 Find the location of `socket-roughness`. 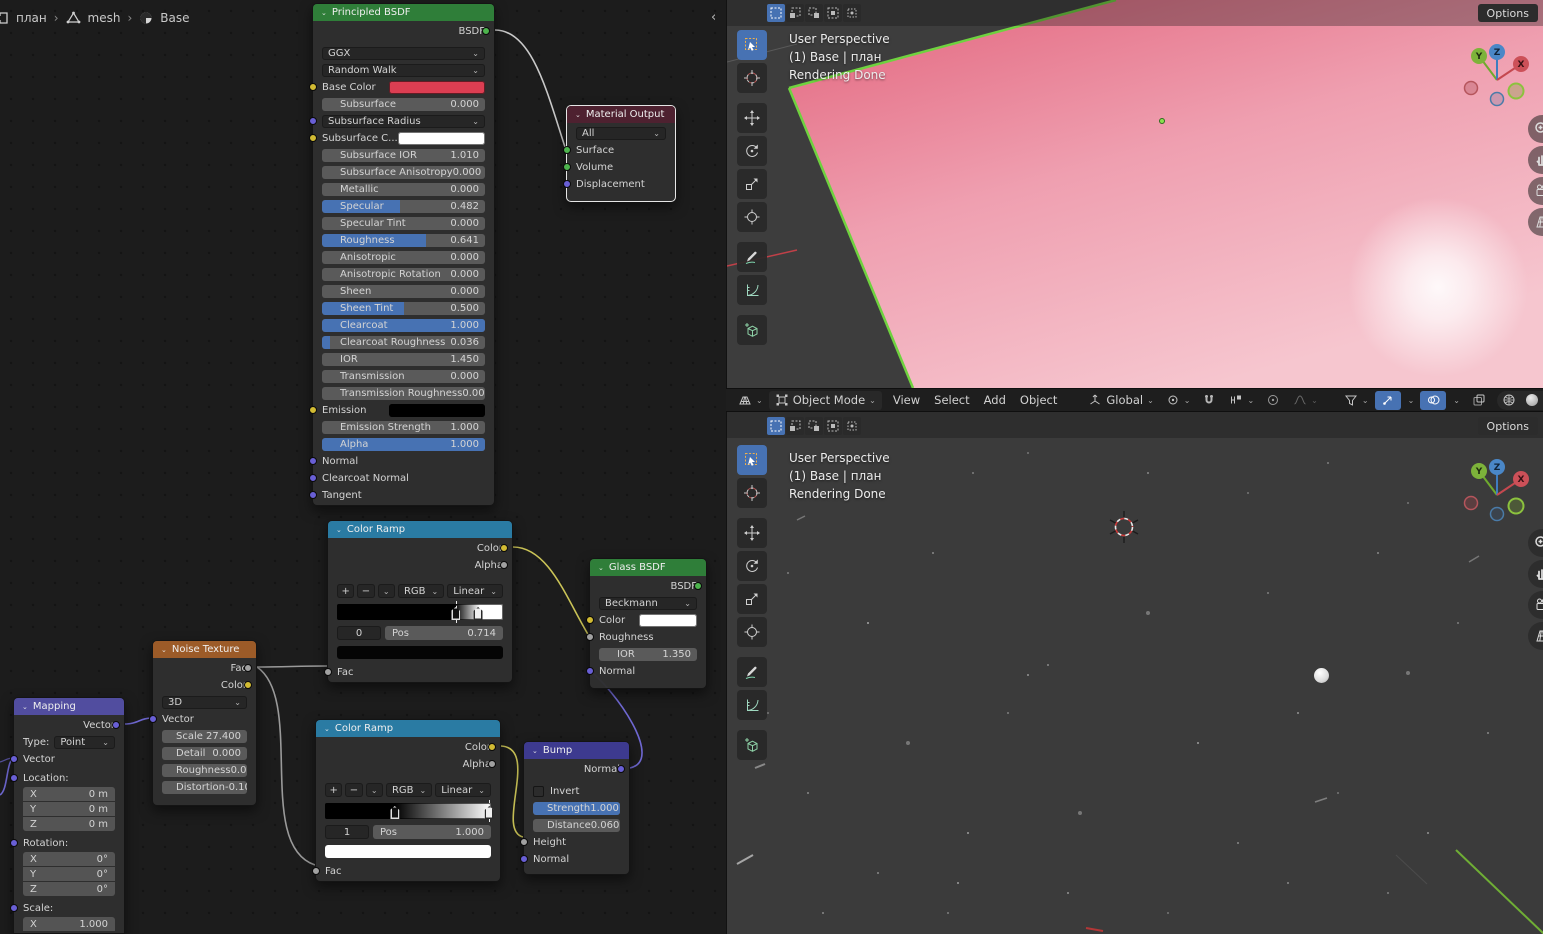

socket-roughness is located at coordinates (589, 637).